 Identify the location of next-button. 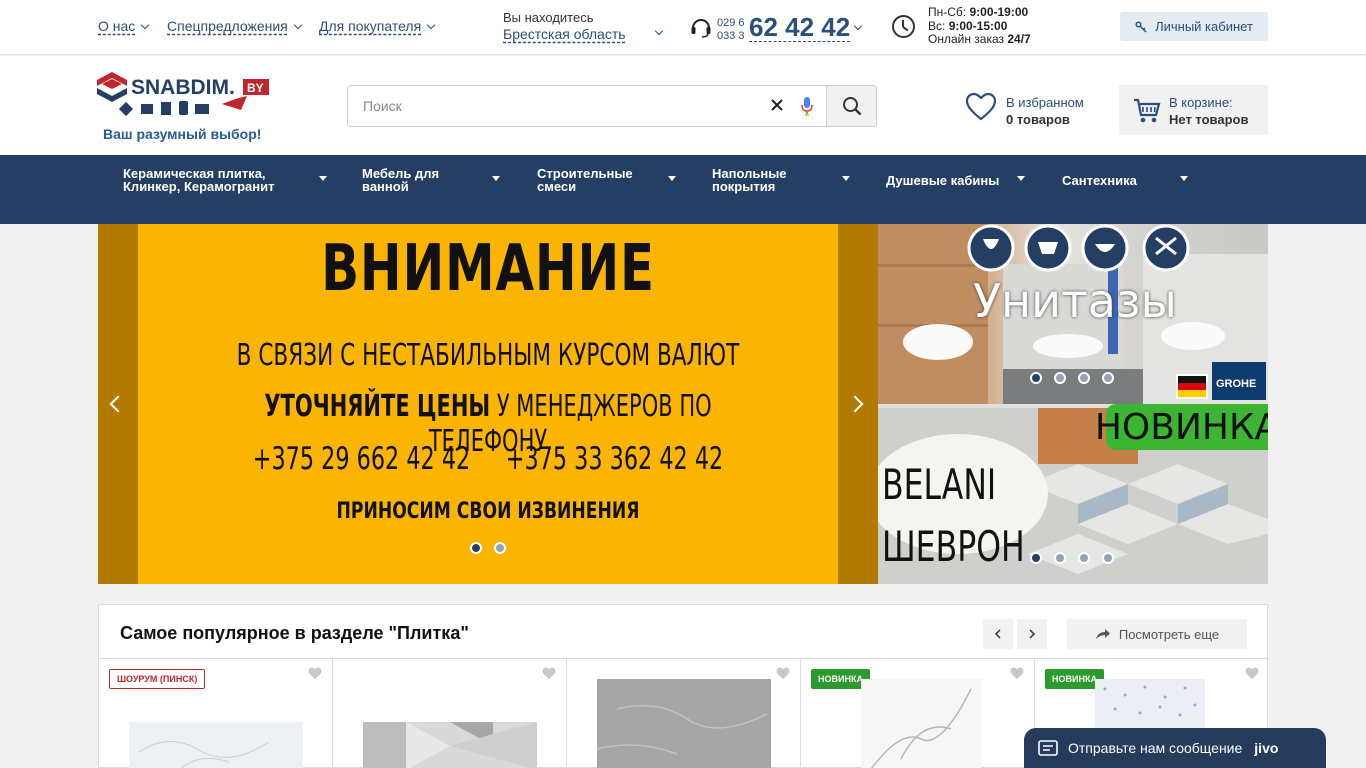
(1032, 634).